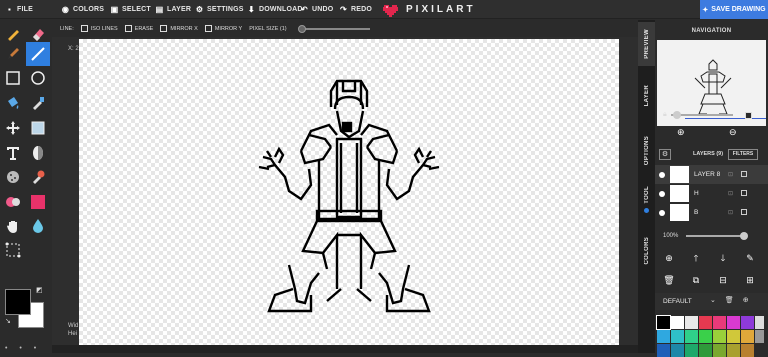  Describe the element at coordinates (355, 9) in the screenshot. I see `menu-redo: ↷ REDO` at that location.